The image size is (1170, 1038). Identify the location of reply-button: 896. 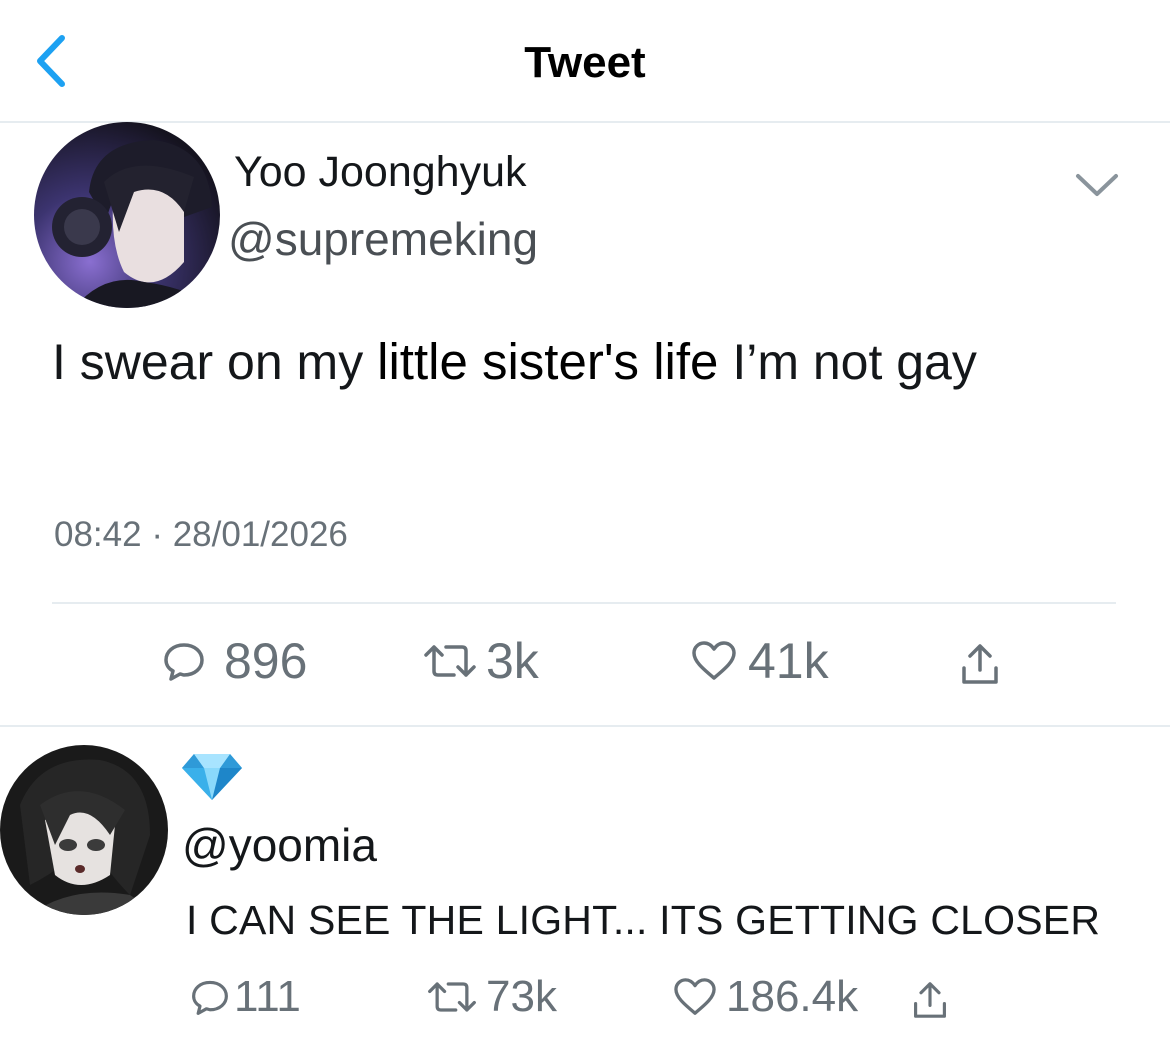
(234, 661).